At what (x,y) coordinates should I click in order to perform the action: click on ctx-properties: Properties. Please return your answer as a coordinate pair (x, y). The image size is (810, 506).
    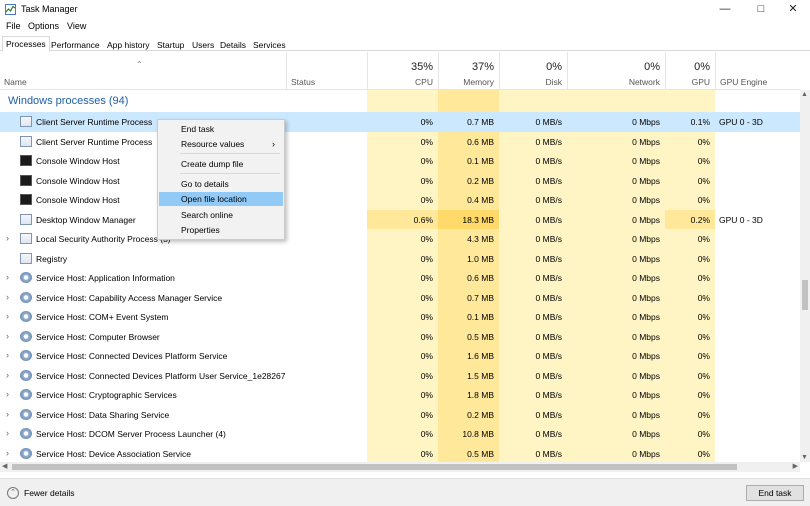
    Looking at the image, I should click on (221, 230).